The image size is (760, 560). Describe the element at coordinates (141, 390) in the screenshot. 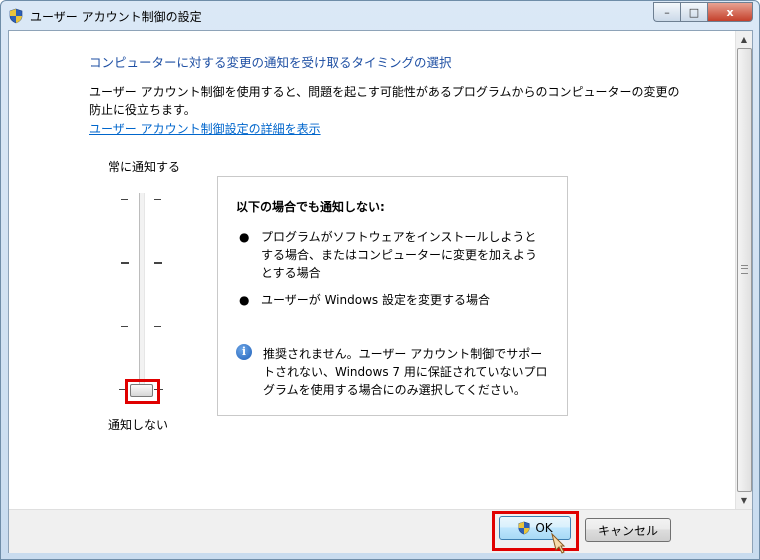

I see `notification-level-slider-thumb` at that location.